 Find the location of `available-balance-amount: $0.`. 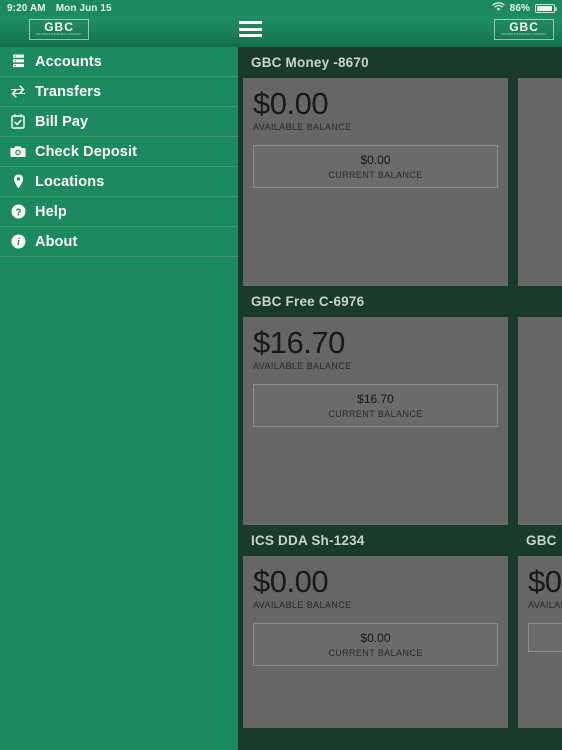

available-balance-amount: $0. is located at coordinates (545, 581).